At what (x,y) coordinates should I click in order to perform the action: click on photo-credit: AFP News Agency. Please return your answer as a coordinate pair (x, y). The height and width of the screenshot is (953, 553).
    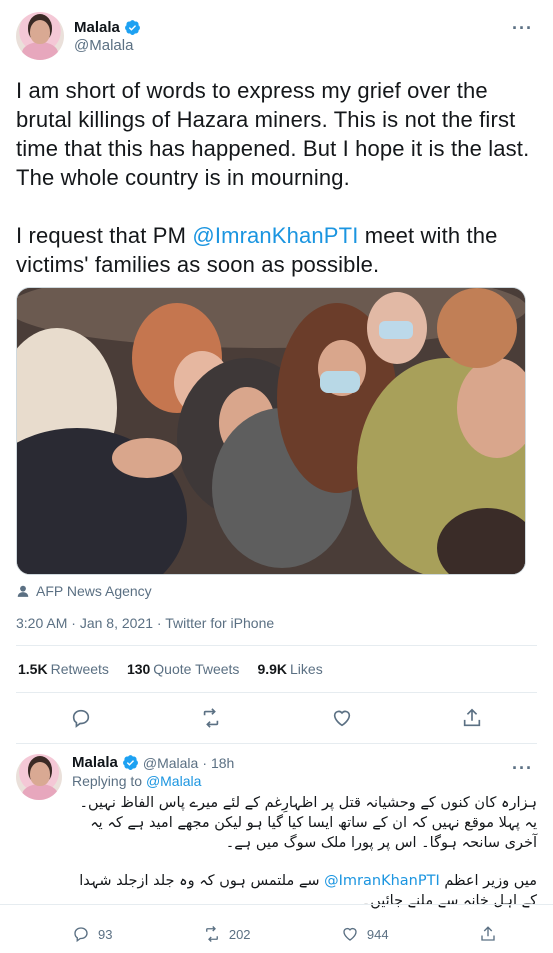
    Looking at the image, I should click on (276, 591).